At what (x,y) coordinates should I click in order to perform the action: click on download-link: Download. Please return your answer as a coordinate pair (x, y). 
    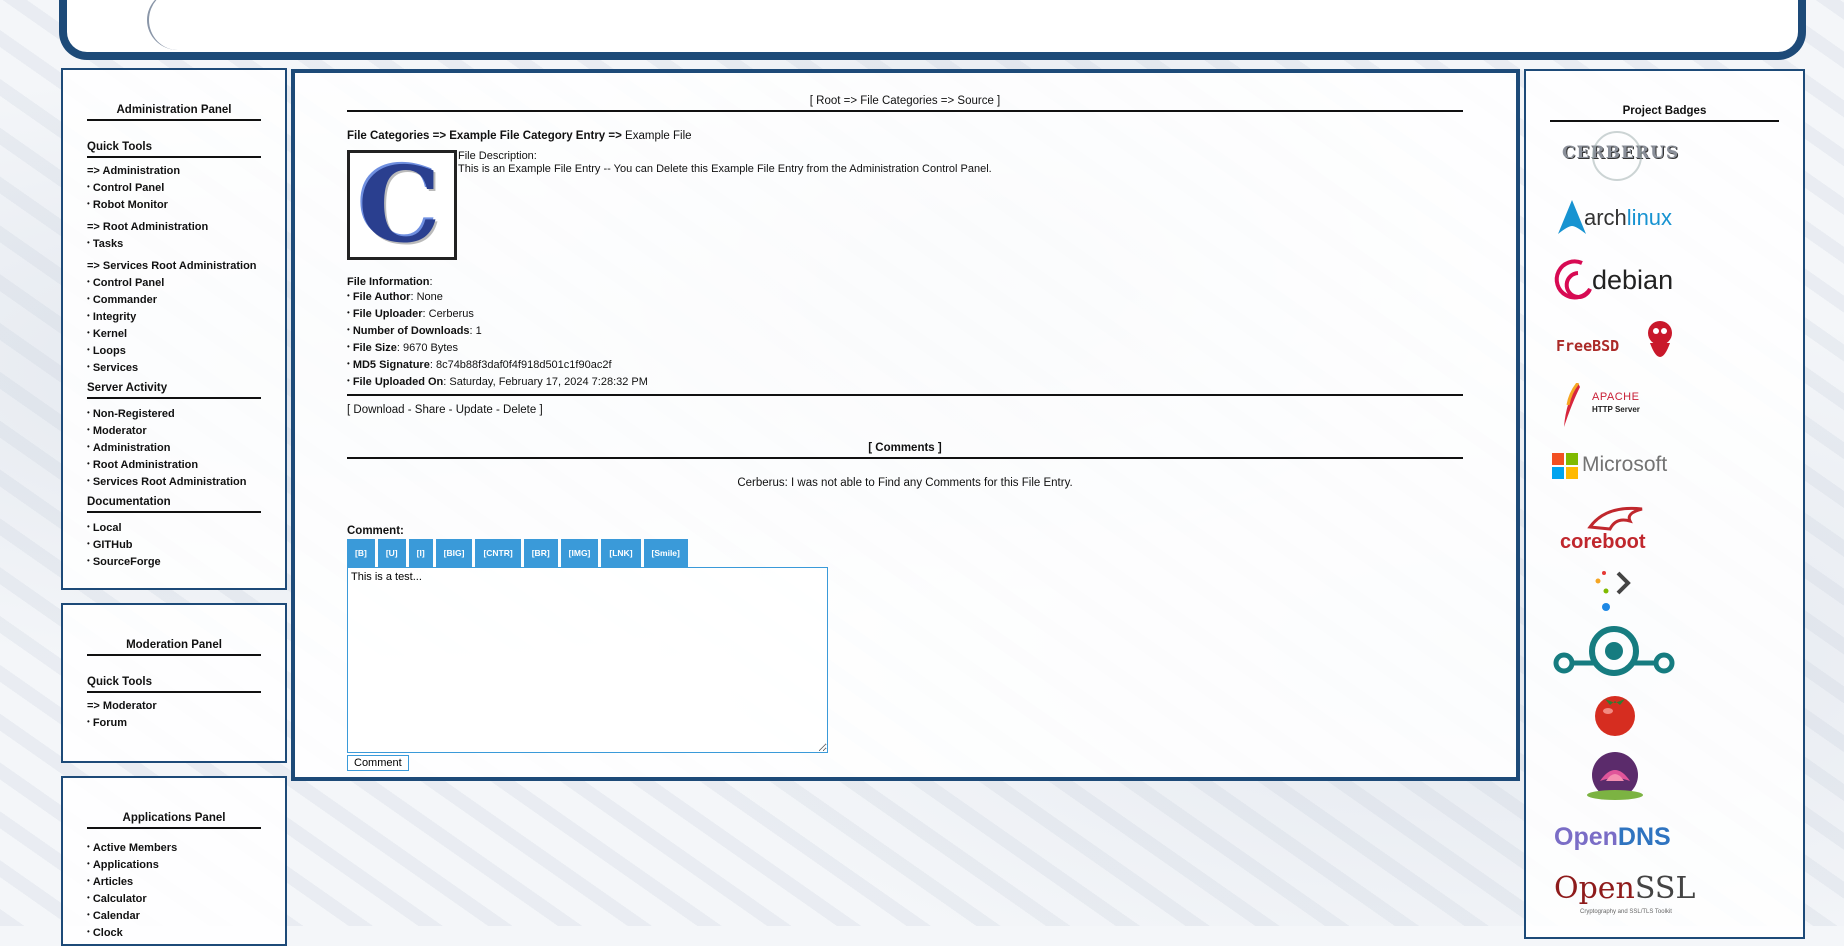
    Looking at the image, I should click on (378, 410).